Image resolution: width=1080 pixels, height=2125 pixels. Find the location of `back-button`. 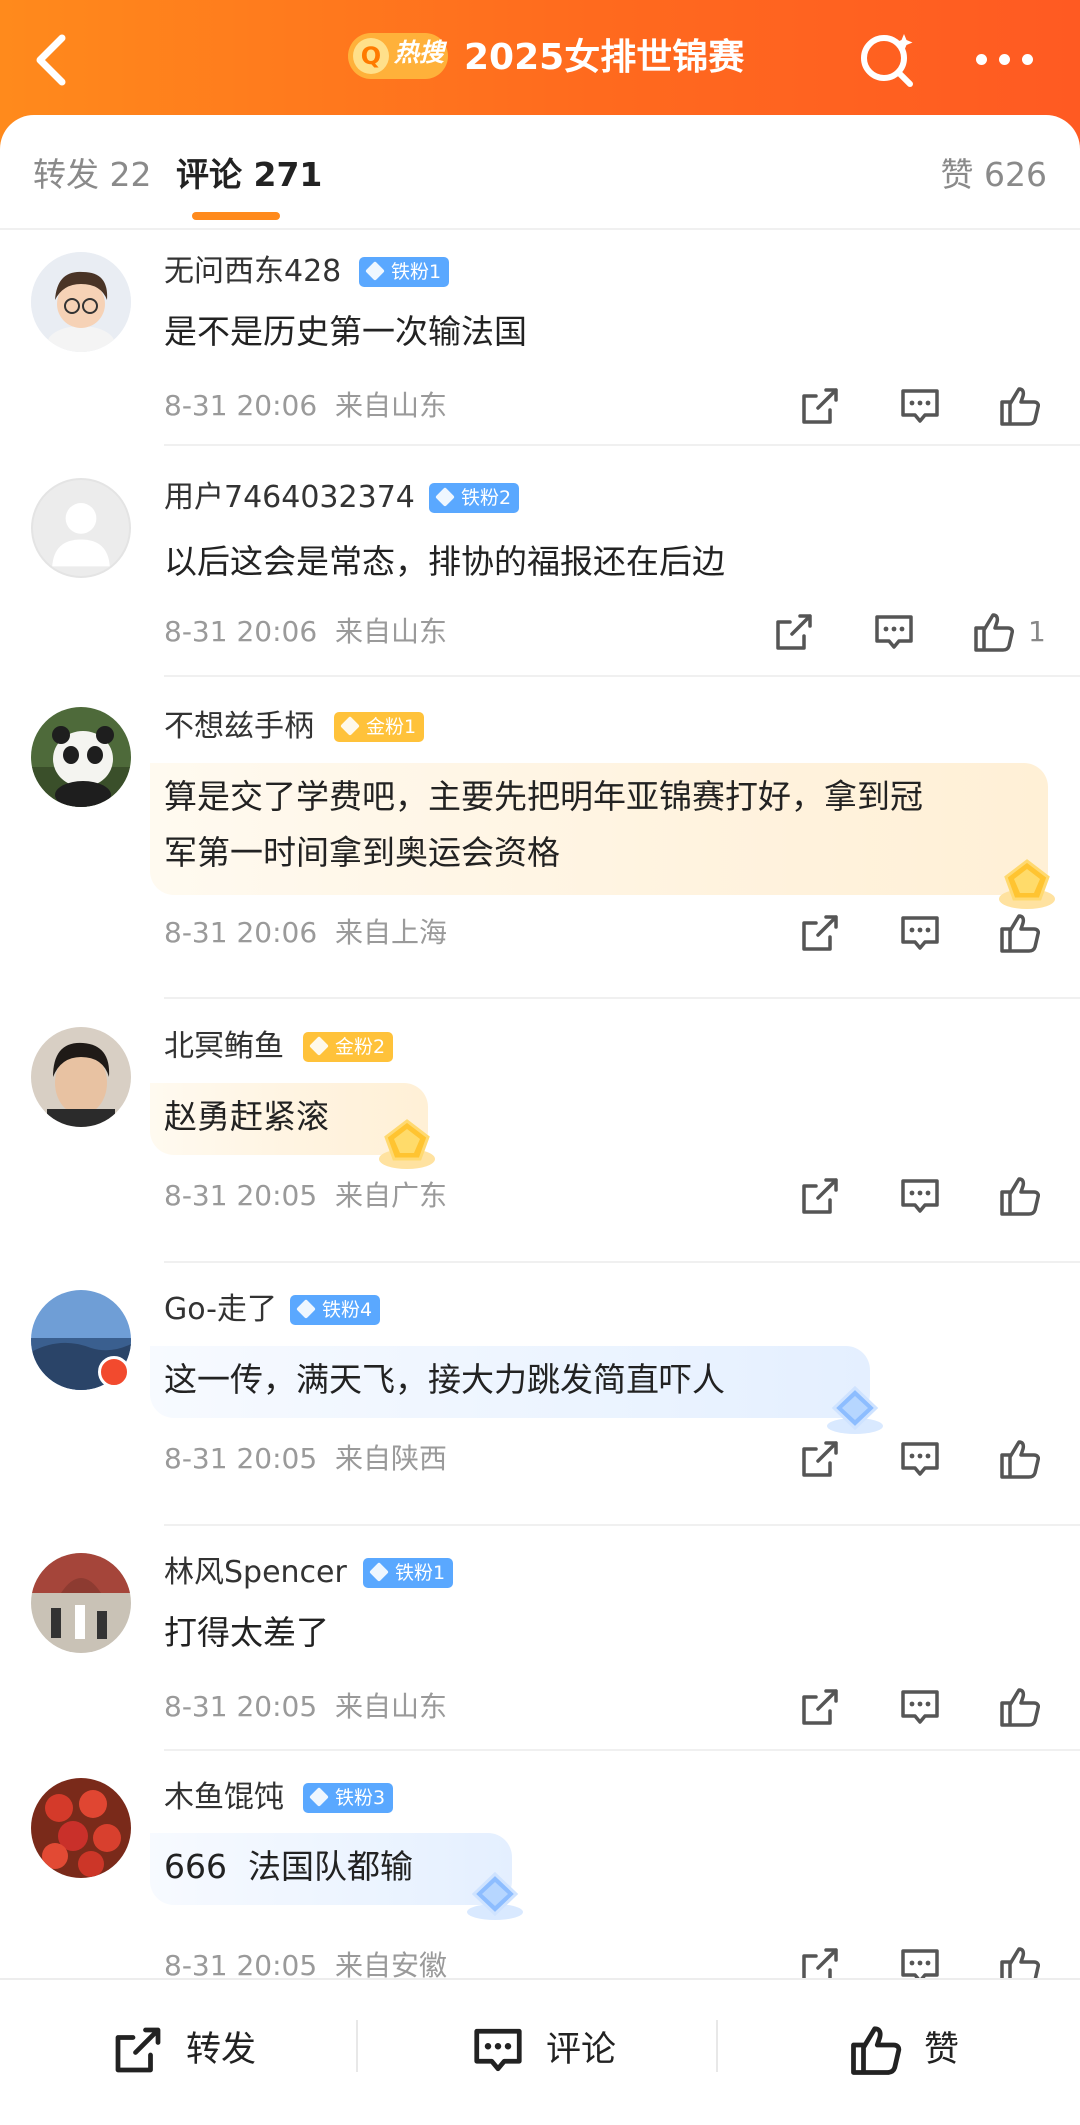

back-button is located at coordinates (57, 60).